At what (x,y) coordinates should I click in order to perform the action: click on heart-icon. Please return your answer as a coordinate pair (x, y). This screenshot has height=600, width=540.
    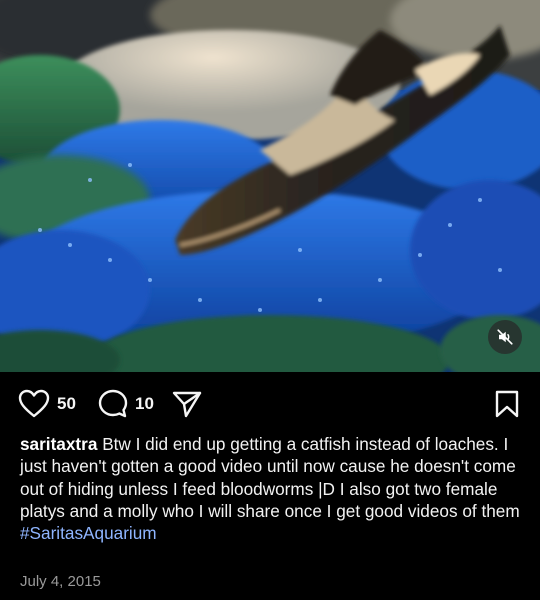
    Looking at the image, I should click on (34, 403).